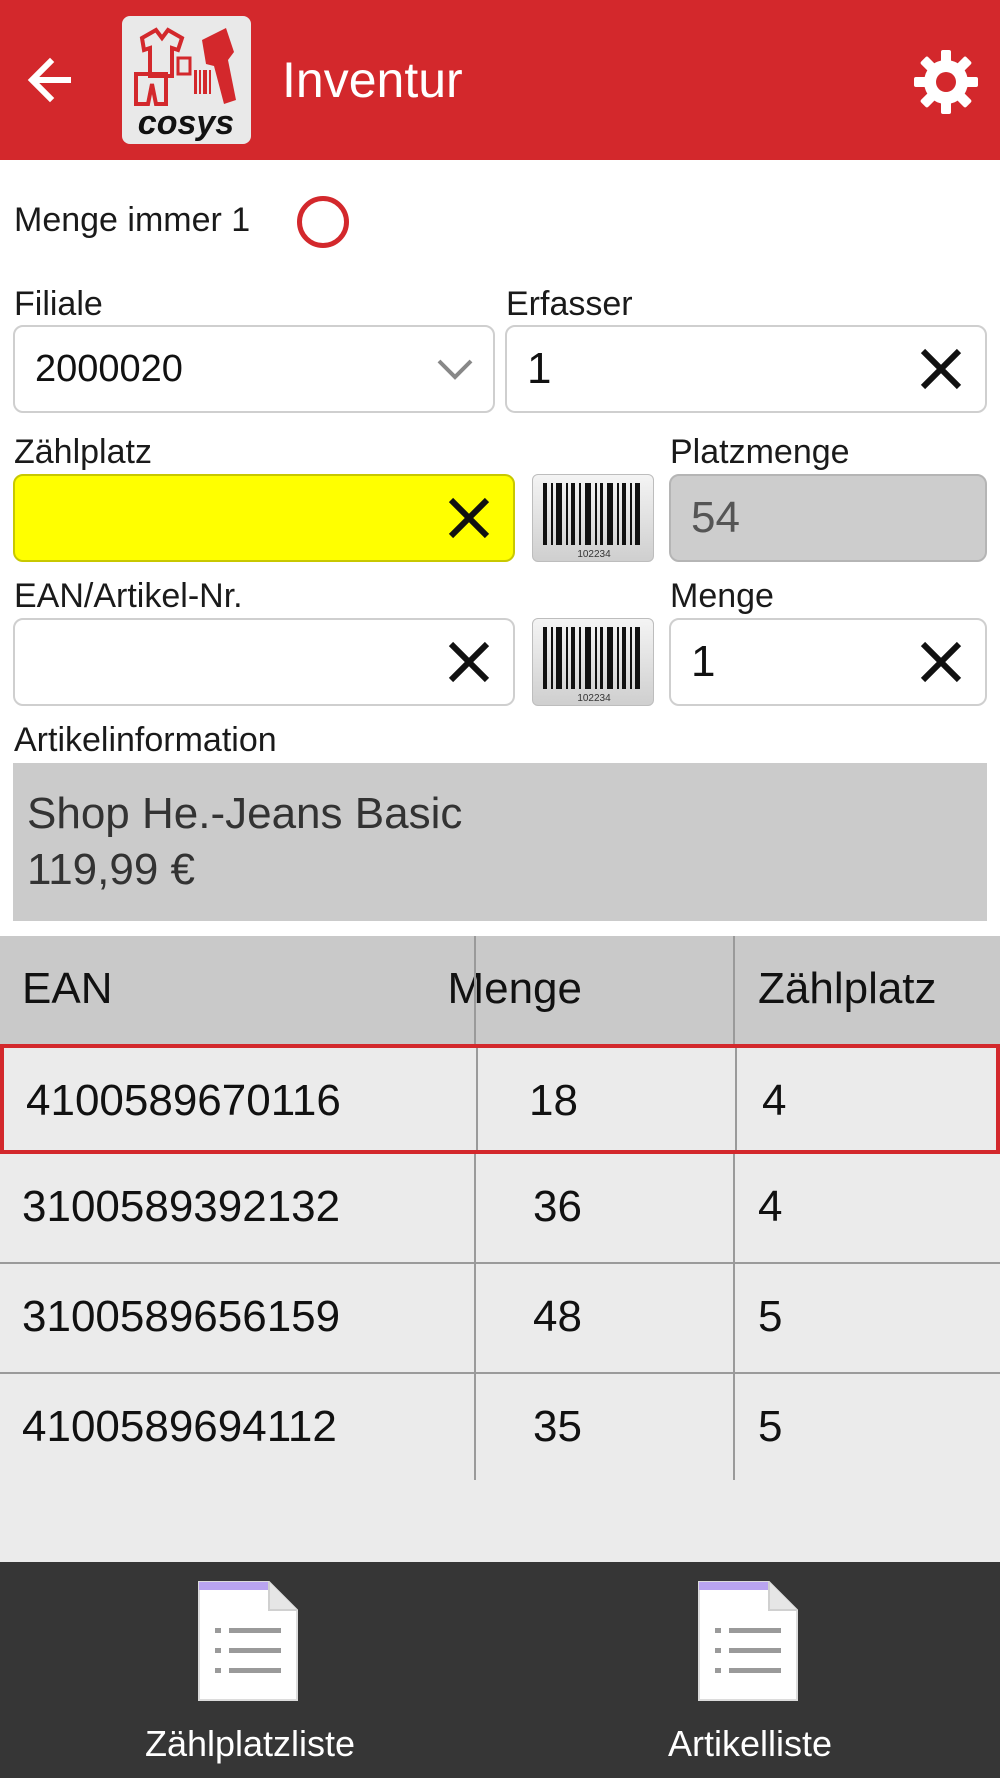 Image resolution: width=1000 pixels, height=1778 pixels. I want to click on tab-zaehlplatzliste: Zählplatzliste, so click(250, 1670).